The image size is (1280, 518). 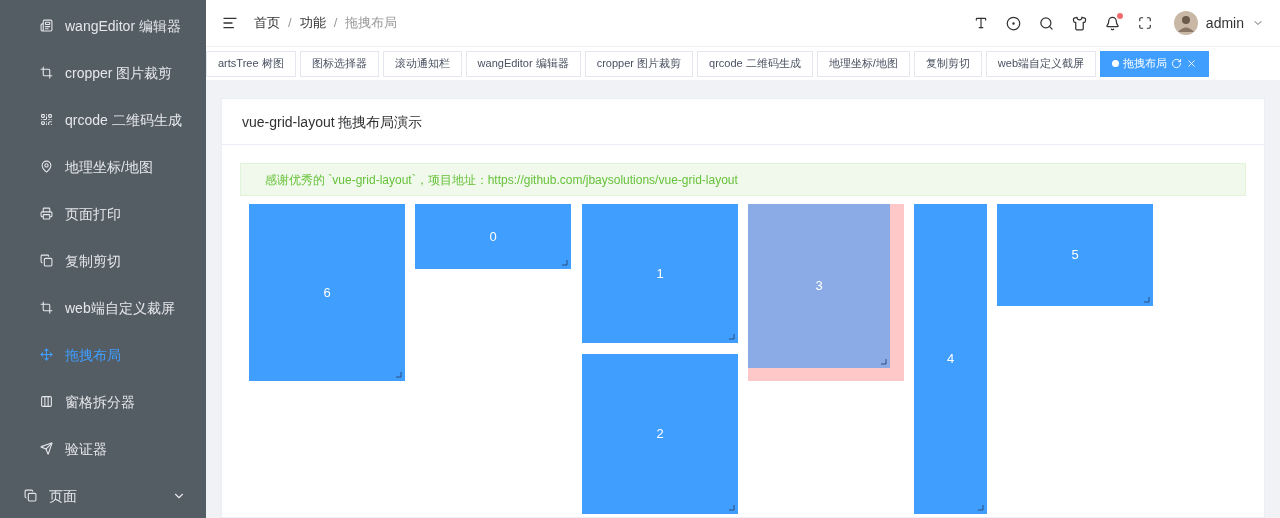 I want to click on qrcode-icon, so click(x=46, y=119).